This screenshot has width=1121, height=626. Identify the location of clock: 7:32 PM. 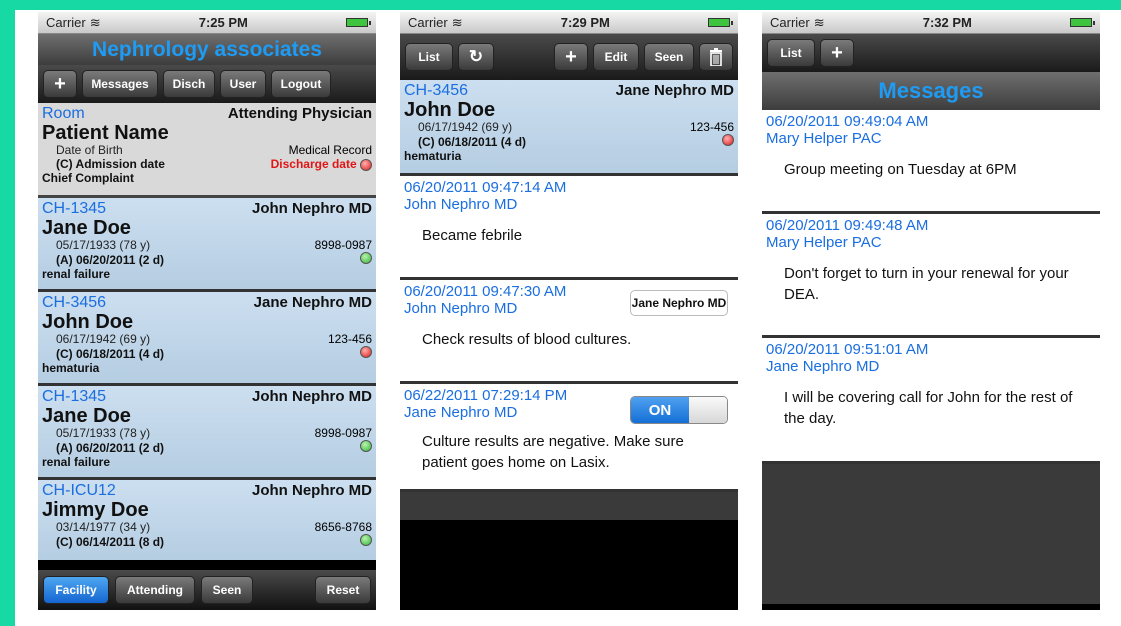
(947, 22).